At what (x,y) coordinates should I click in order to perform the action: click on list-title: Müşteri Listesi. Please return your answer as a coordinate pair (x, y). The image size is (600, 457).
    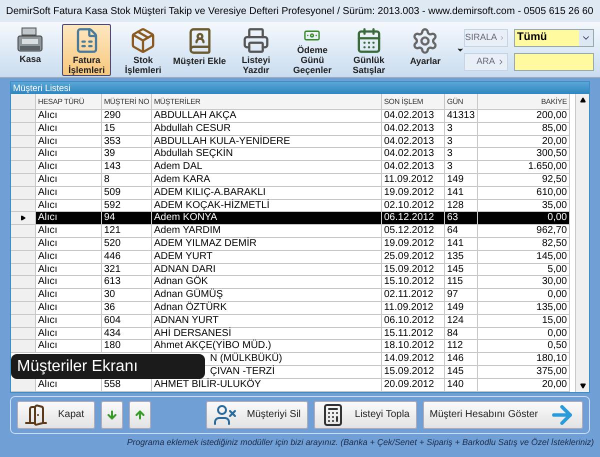
    Looking at the image, I should click on (300, 88).